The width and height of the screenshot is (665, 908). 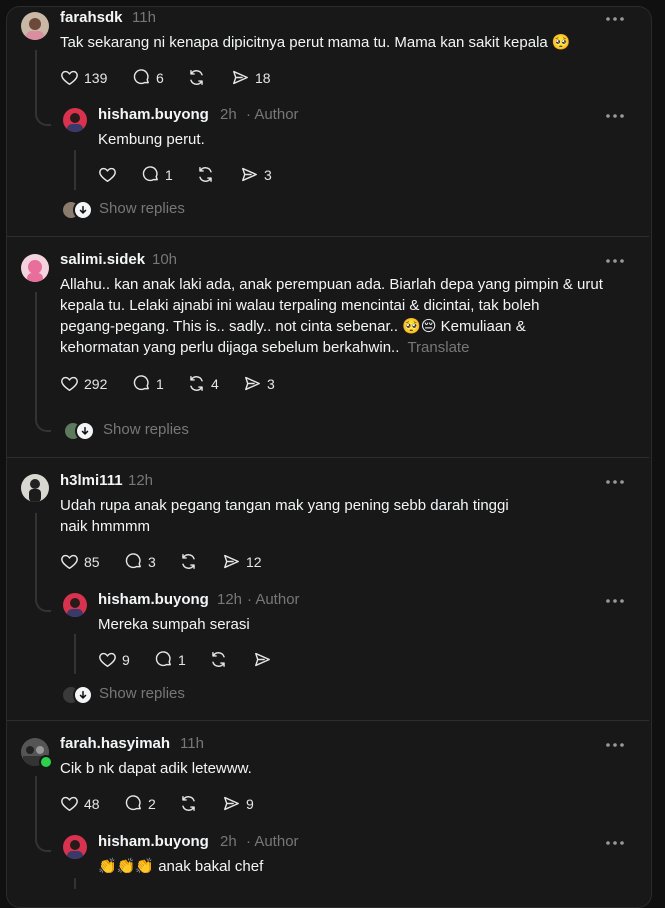 What do you see at coordinates (152, 561) in the screenshot?
I see `reply-count: 3` at bounding box center [152, 561].